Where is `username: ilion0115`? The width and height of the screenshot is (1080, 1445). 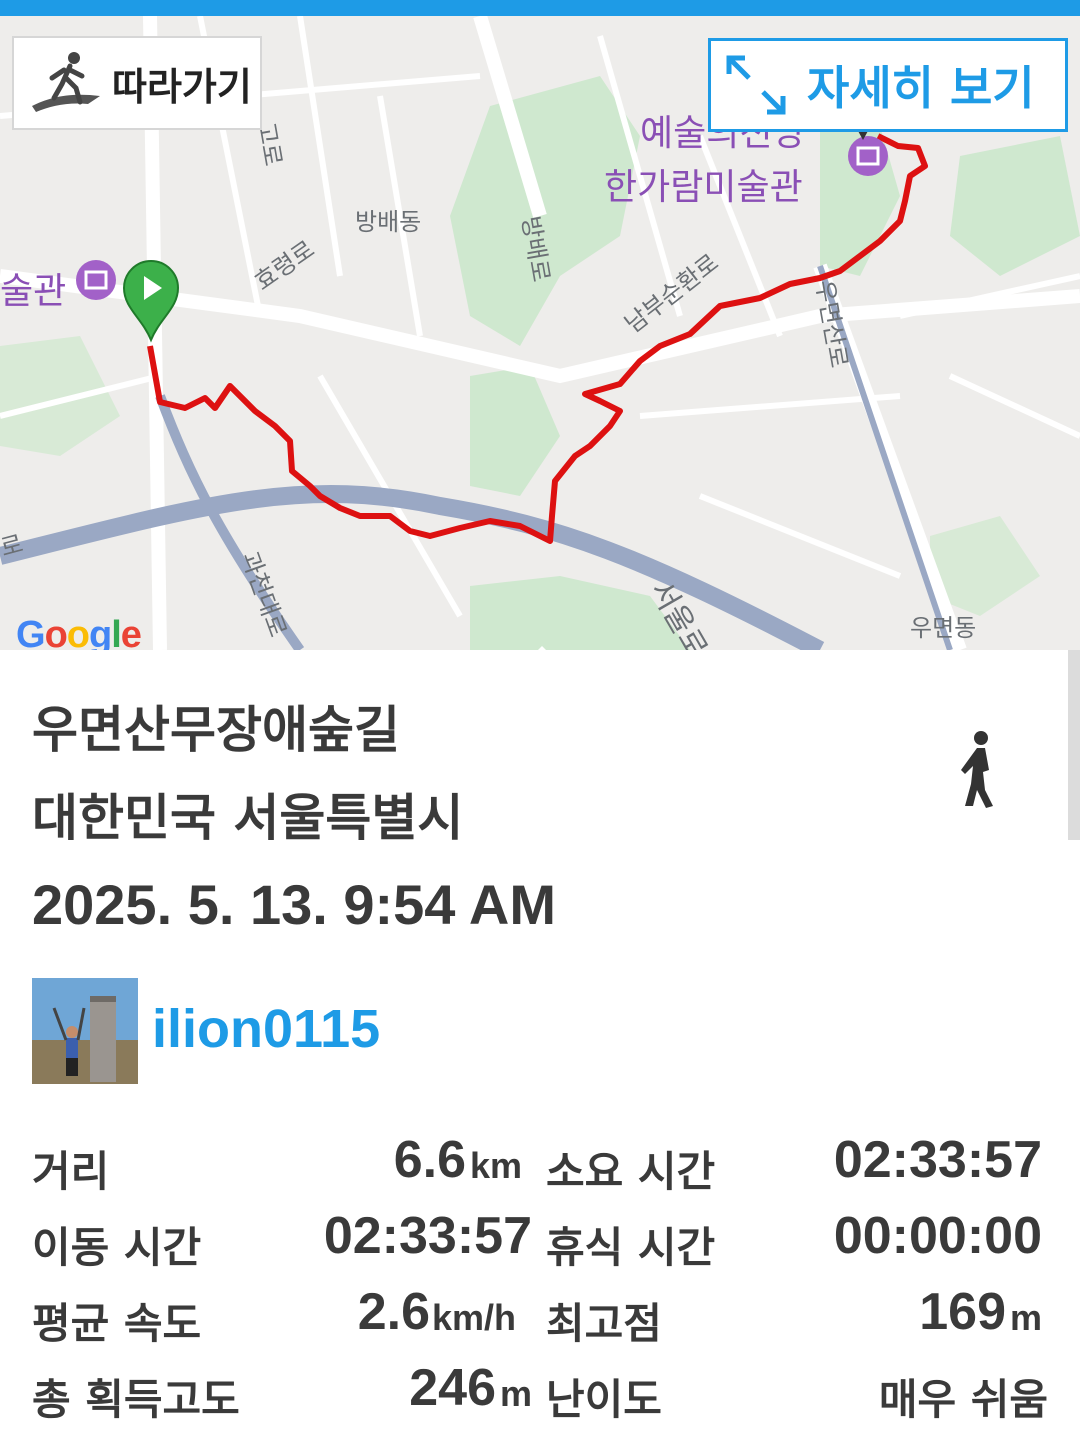 username: ilion0115 is located at coordinates (266, 1029).